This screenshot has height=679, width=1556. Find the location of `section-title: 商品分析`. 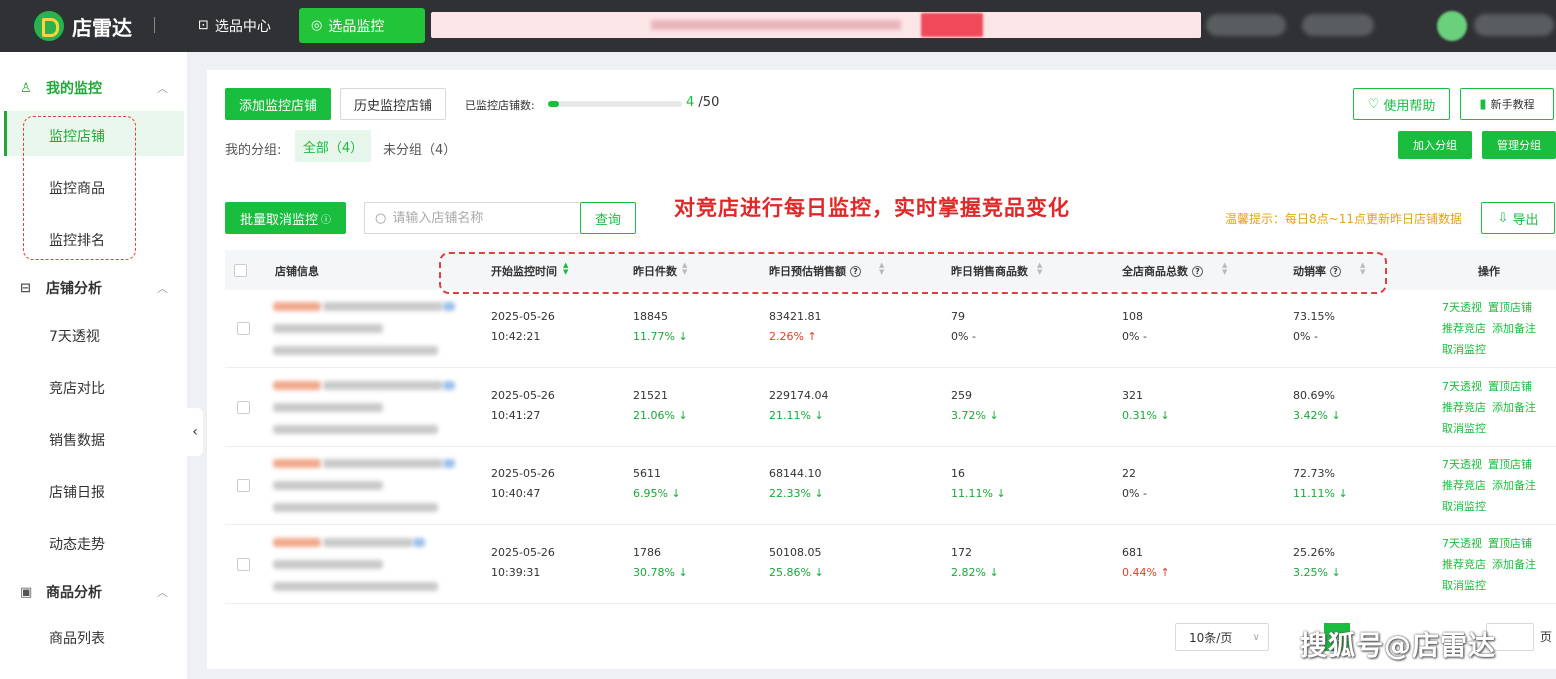

section-title: 商品分析 is located at coordinates (74, 593).